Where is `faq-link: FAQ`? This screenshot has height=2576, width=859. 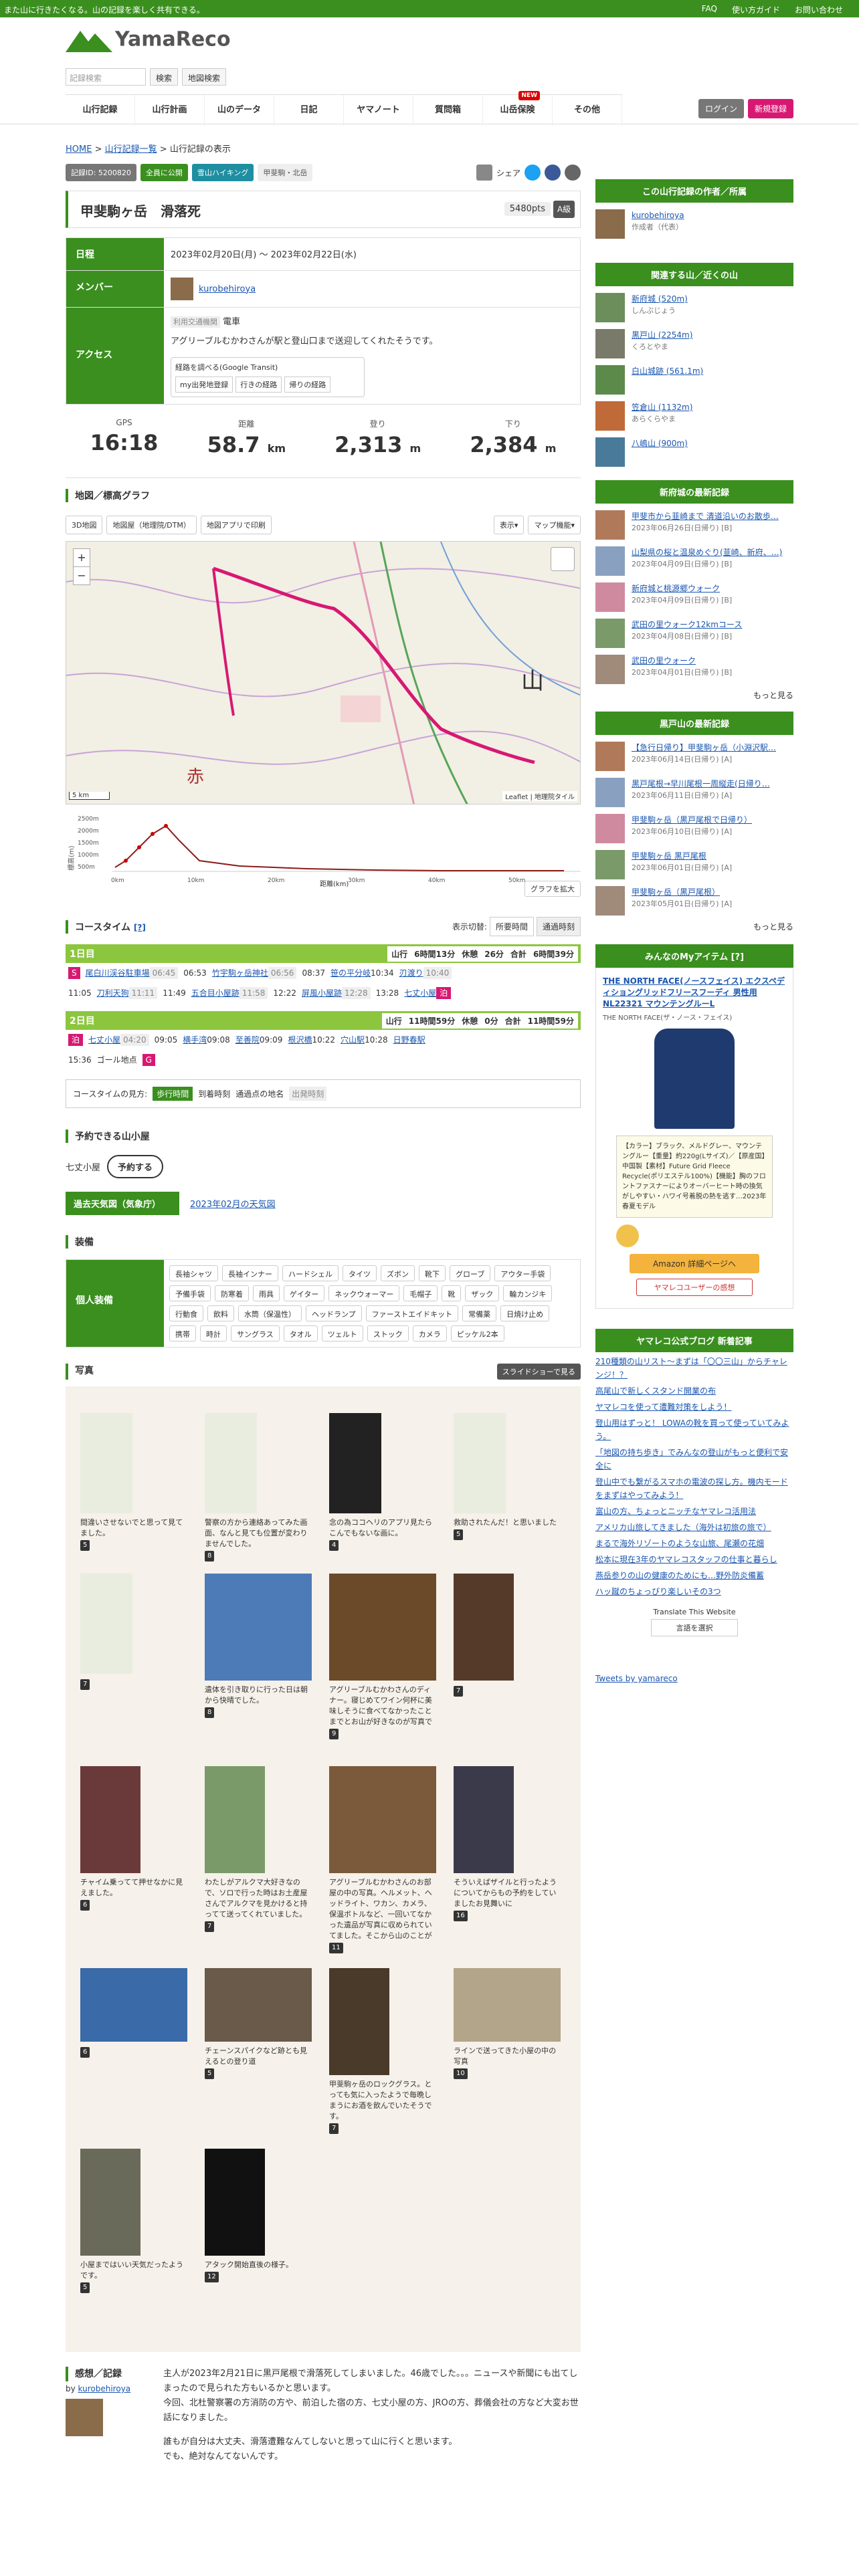 faq-link: FAQ is located at coordinates (709, 9).